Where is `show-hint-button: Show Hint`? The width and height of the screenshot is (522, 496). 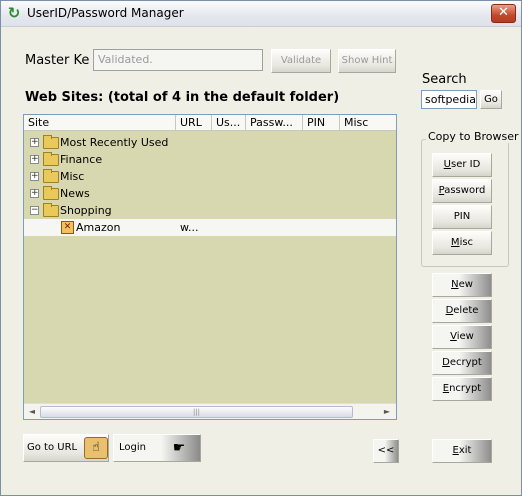 show-hint-button: Show Hint is located at coordinates (367, 61).